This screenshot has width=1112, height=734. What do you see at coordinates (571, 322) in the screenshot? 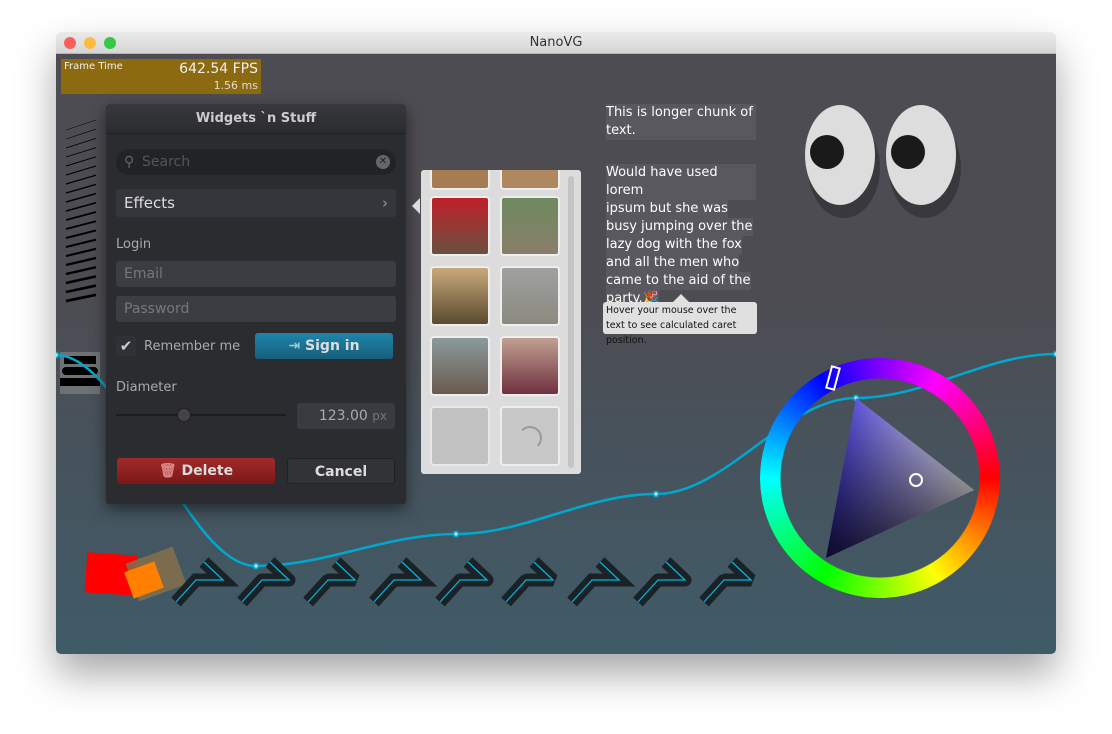
I see `scrollbar` at bounding box center [571, 322].